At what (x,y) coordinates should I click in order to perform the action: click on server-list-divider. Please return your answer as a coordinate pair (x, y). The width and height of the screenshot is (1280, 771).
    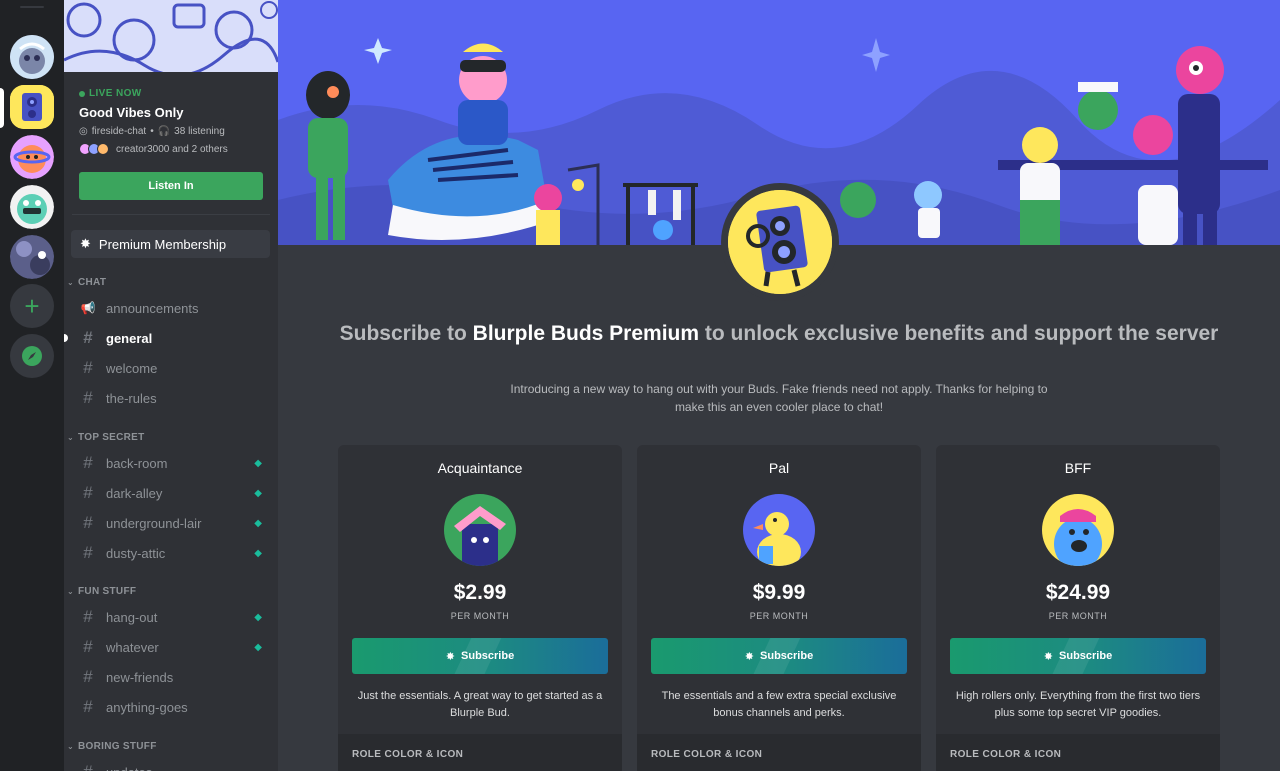
    Looking at the image, I should click on (32, 7).